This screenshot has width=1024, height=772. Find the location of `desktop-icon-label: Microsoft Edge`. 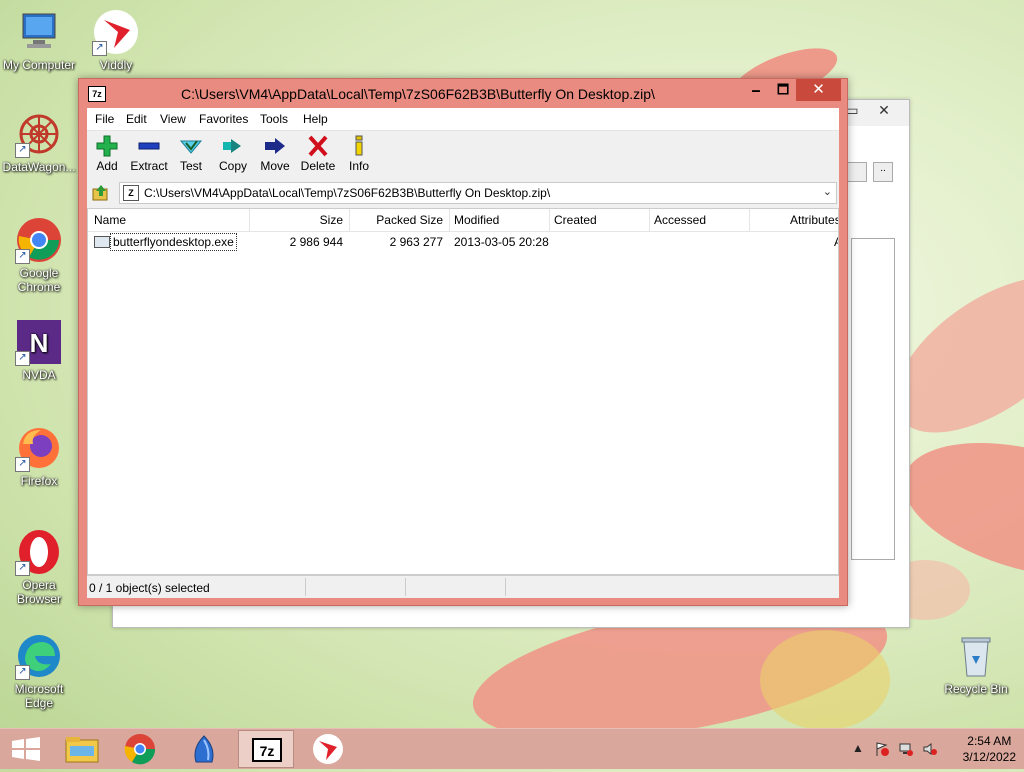

desktop-icon-label: Microsoft Edge is located at coordinates (39, 696).